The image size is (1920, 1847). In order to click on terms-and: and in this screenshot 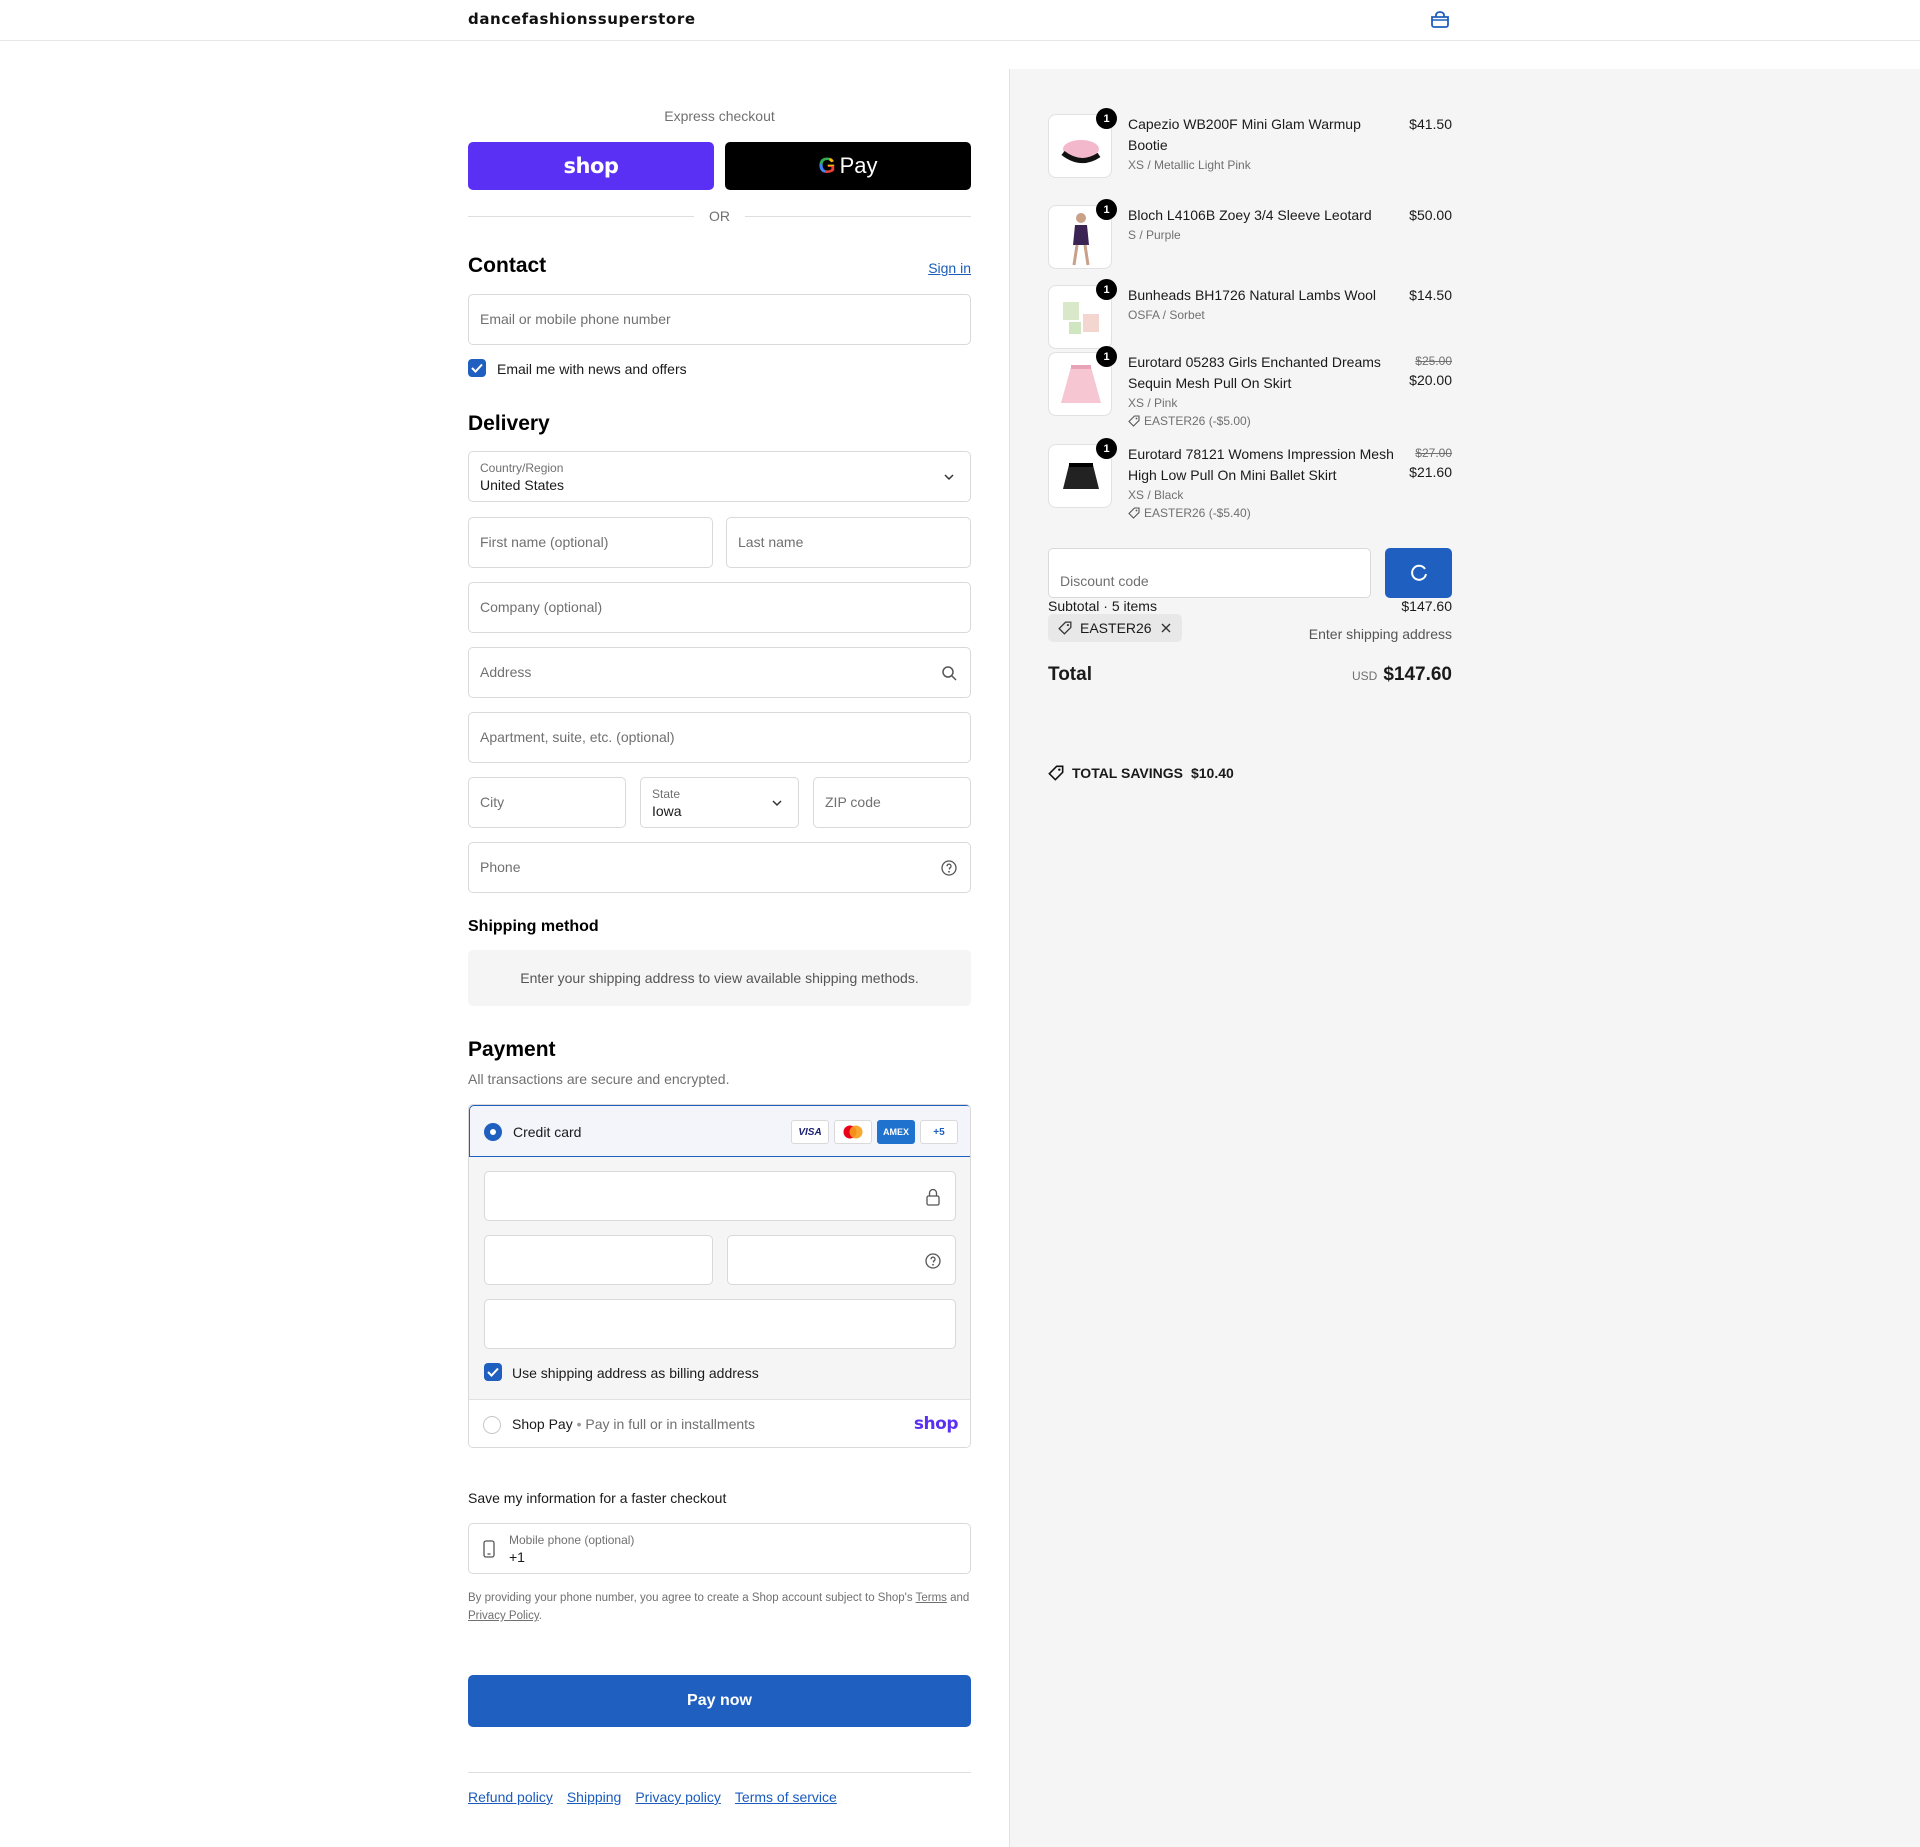, I will do `click(960, 1598)`.